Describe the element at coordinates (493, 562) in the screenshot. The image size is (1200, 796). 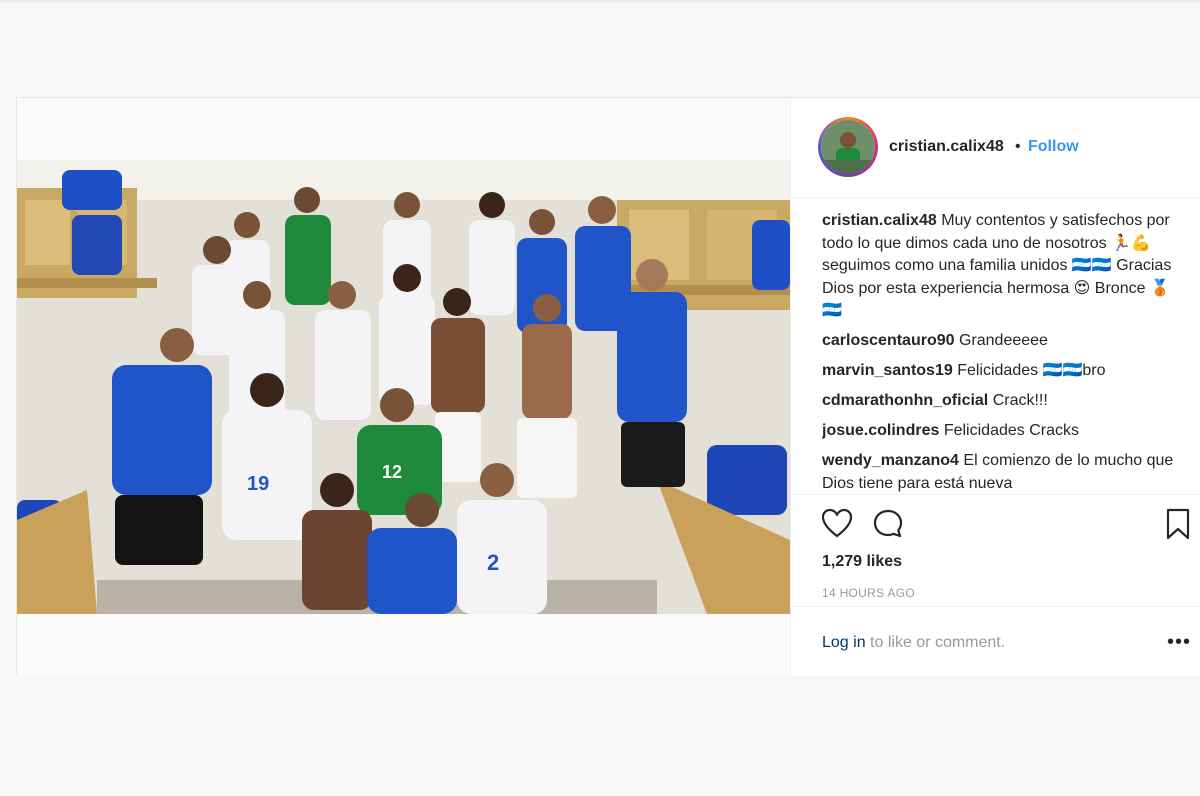
I see `svg-text: 2` at that location.